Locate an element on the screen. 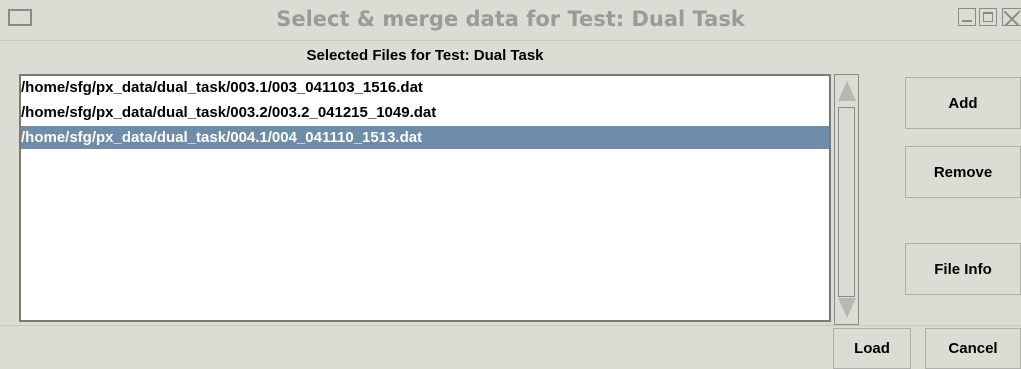 The height and width of the screenshot is (369, 1021). file-list-scrollbar is located at coordinates (846, 199).